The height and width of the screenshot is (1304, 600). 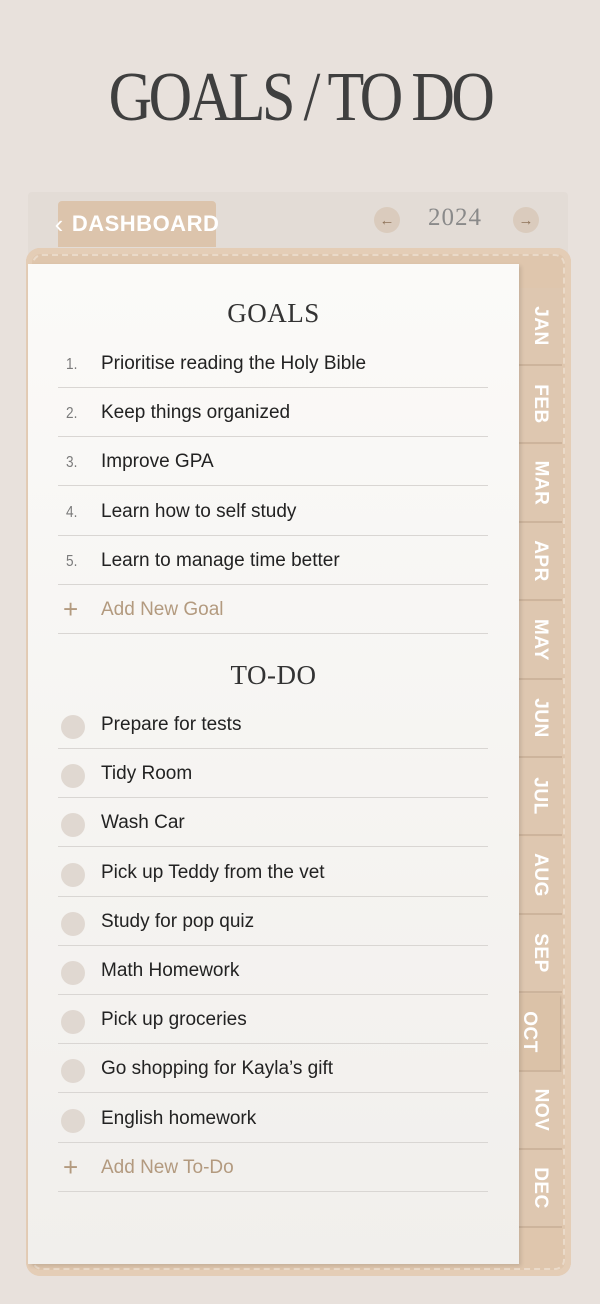 What do you see at coordinates (301, 97) in the screenshot?
I see `page-title: GOALS / TO DO` at bounding box center [301, 97].